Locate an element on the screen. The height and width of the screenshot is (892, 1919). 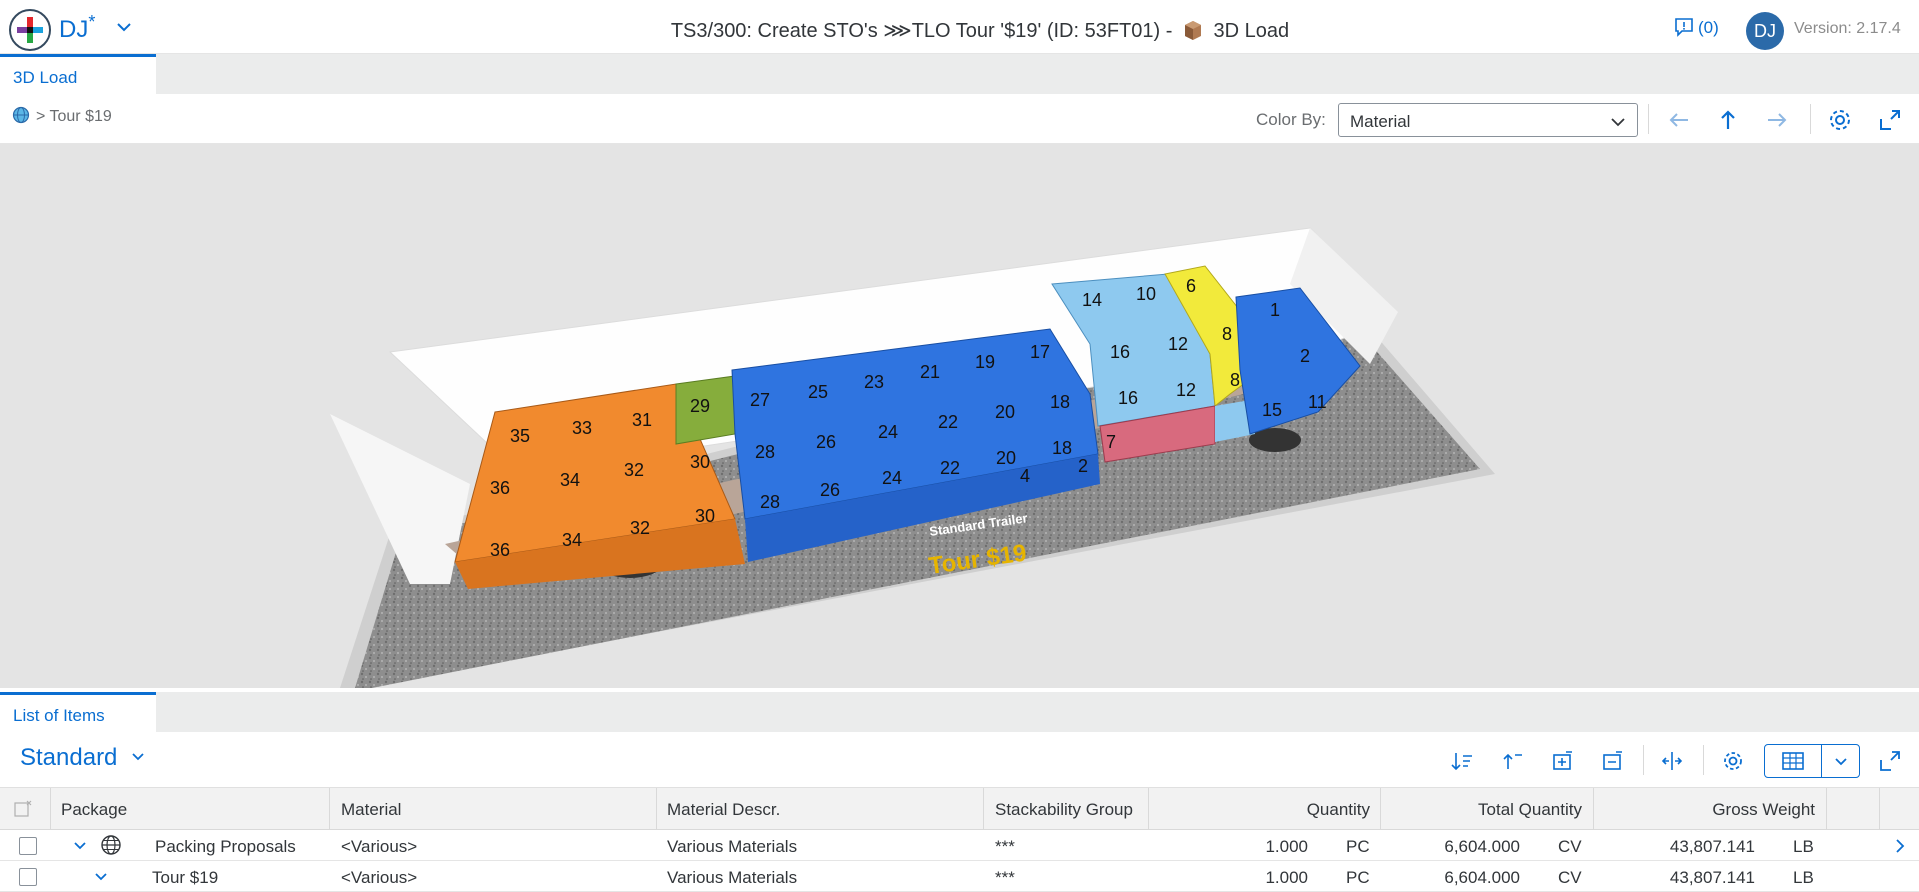
cell-material-descr: Various Materials is located at coordinates (732, 846).